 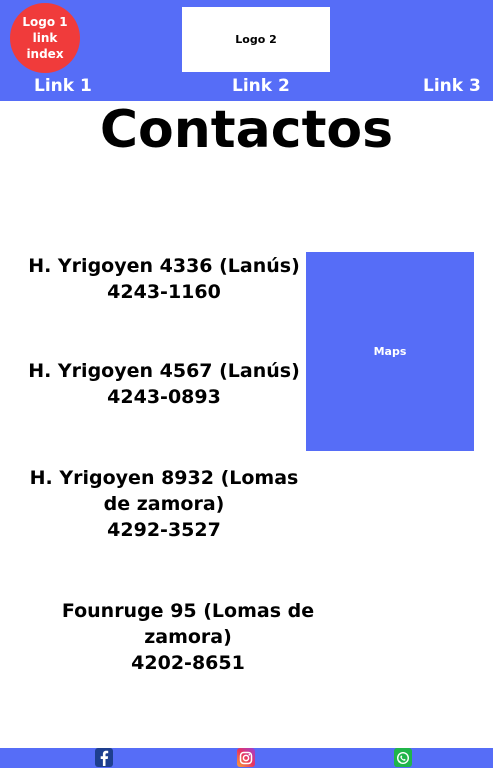 I want to click on maps-placeholder: Maps, so click(x=390, y=351).